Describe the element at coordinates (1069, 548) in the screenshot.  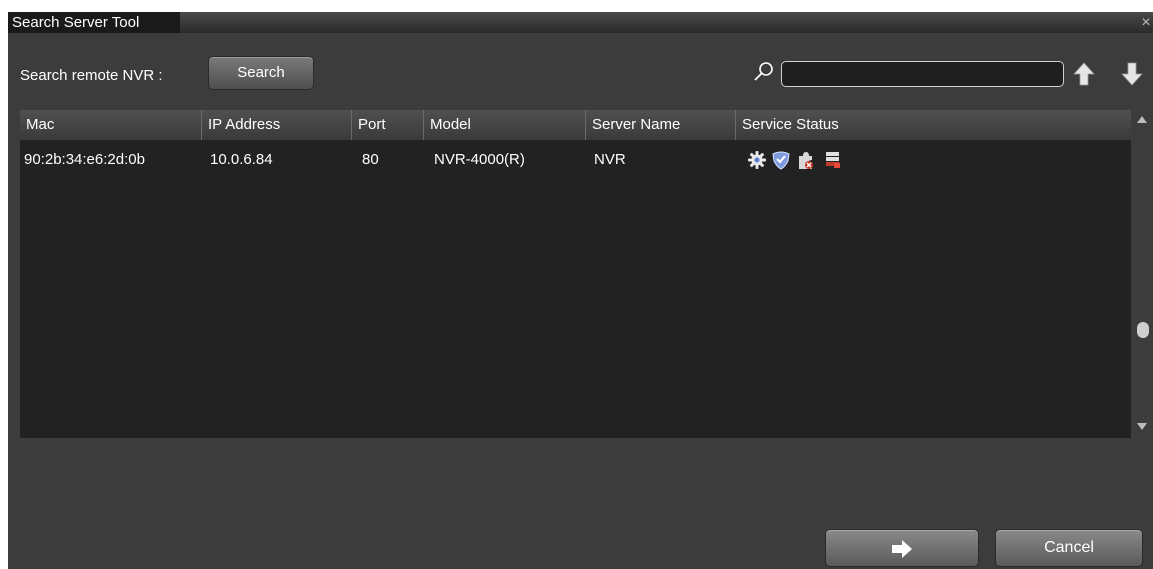
I see `cancel-button: Cancel` at that location.